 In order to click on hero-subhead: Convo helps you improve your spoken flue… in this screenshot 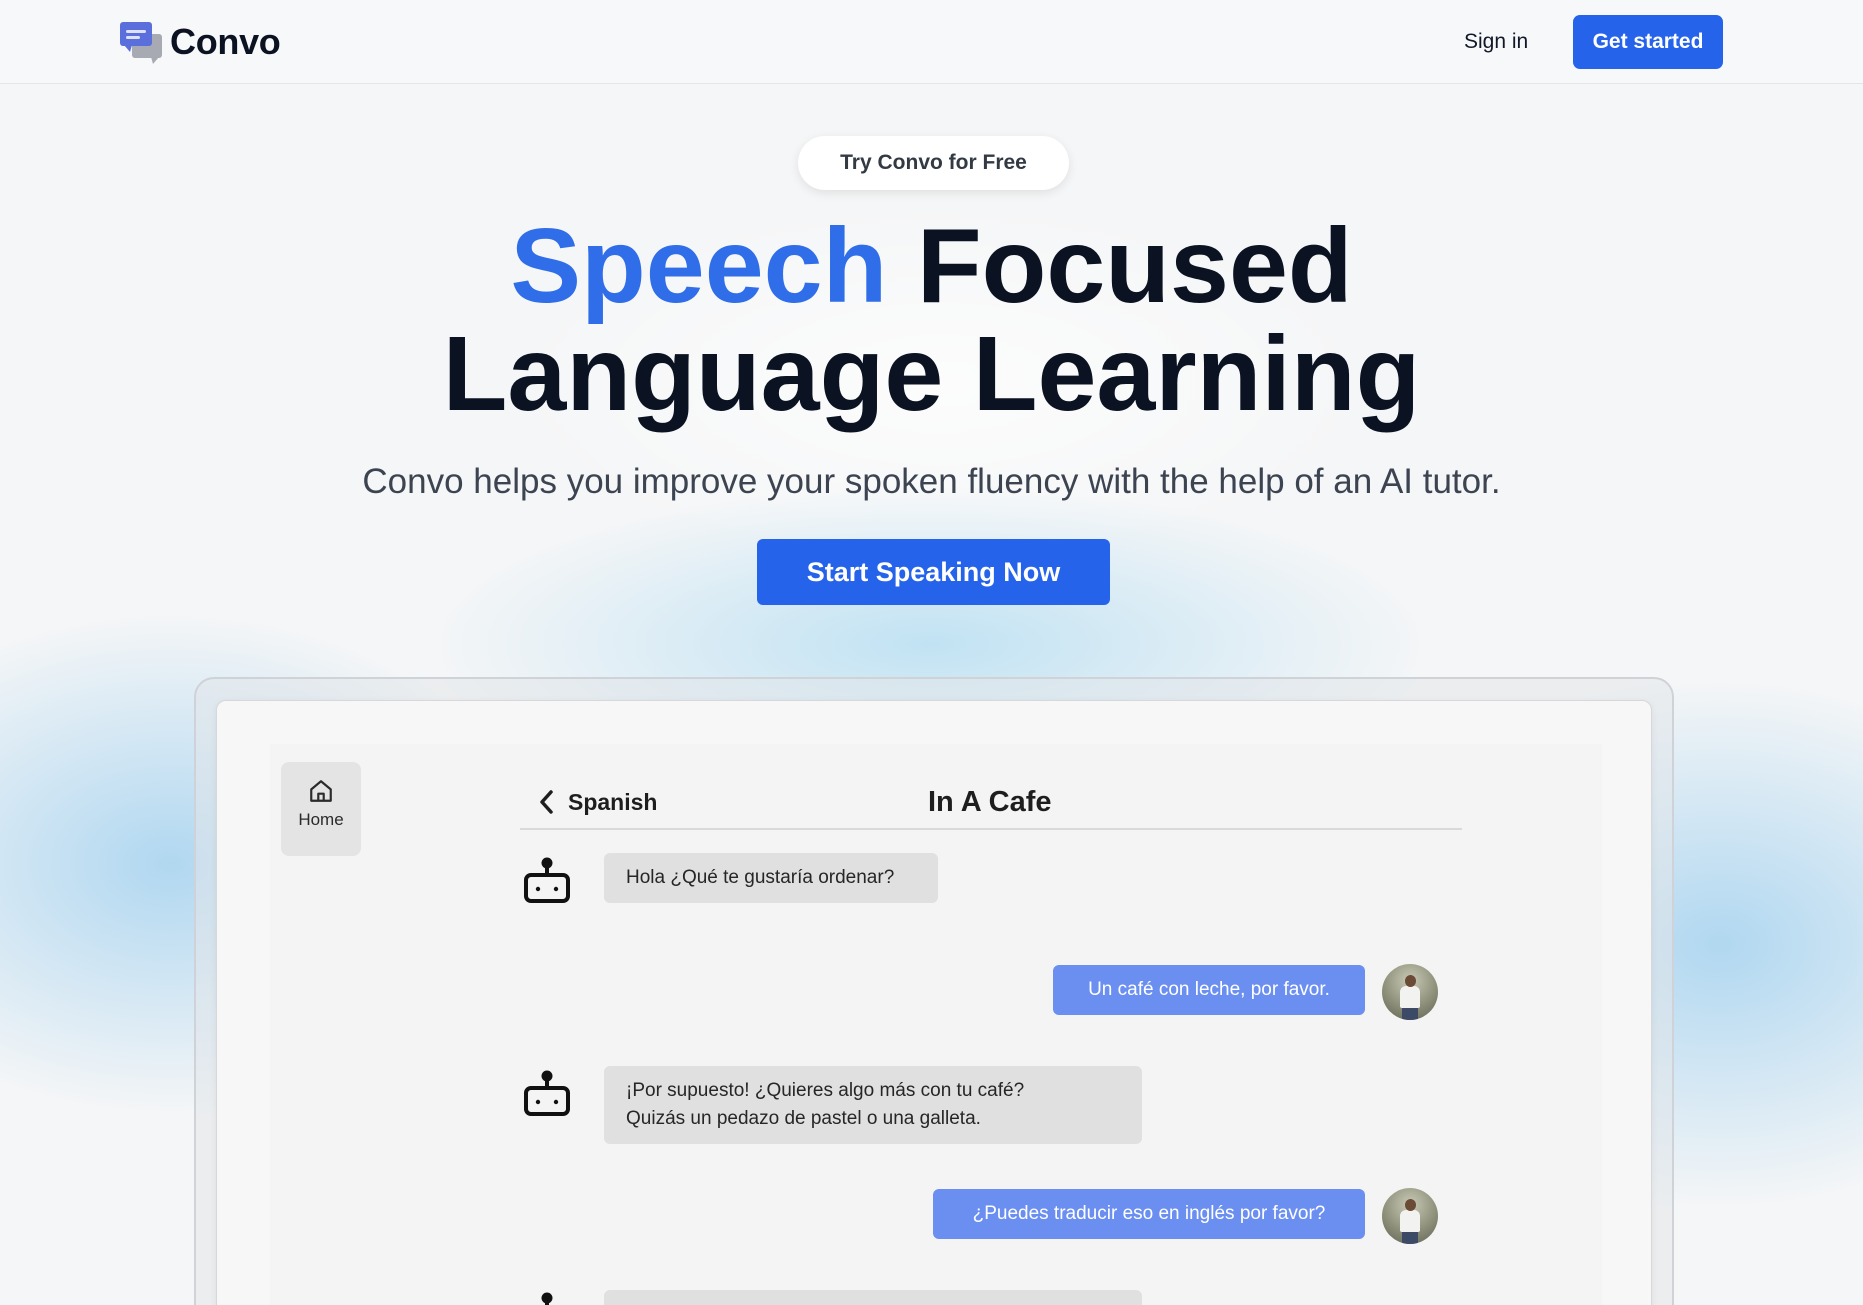, I will do `click(931, 481)`.